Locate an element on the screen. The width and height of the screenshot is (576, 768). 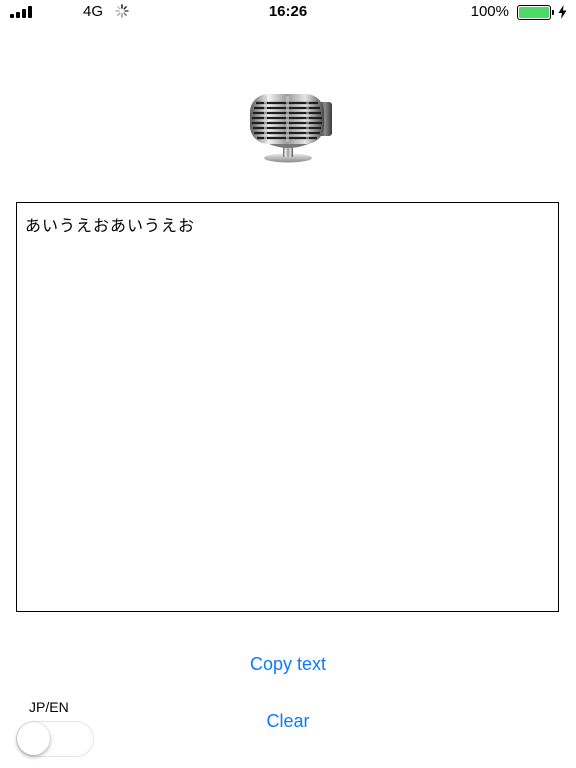
language-toggle-label: JP/EN is located at coordinates (49, 707).